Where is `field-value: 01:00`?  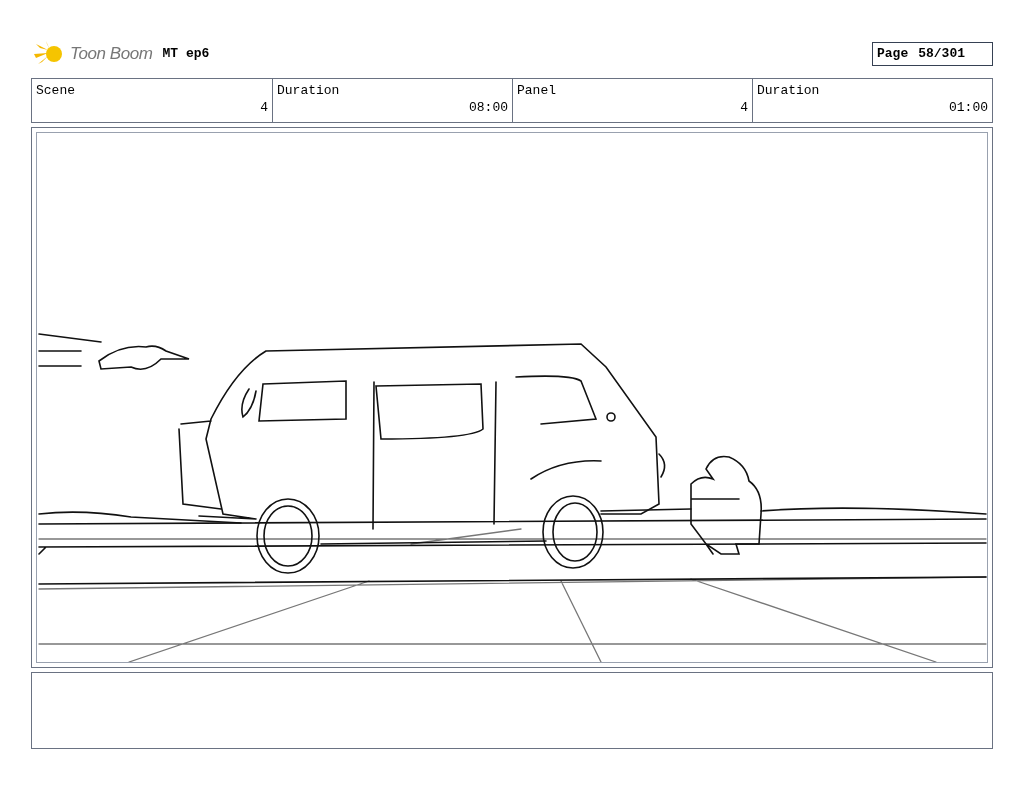 field-value: 01:00 is located at coordinates (968, 107).